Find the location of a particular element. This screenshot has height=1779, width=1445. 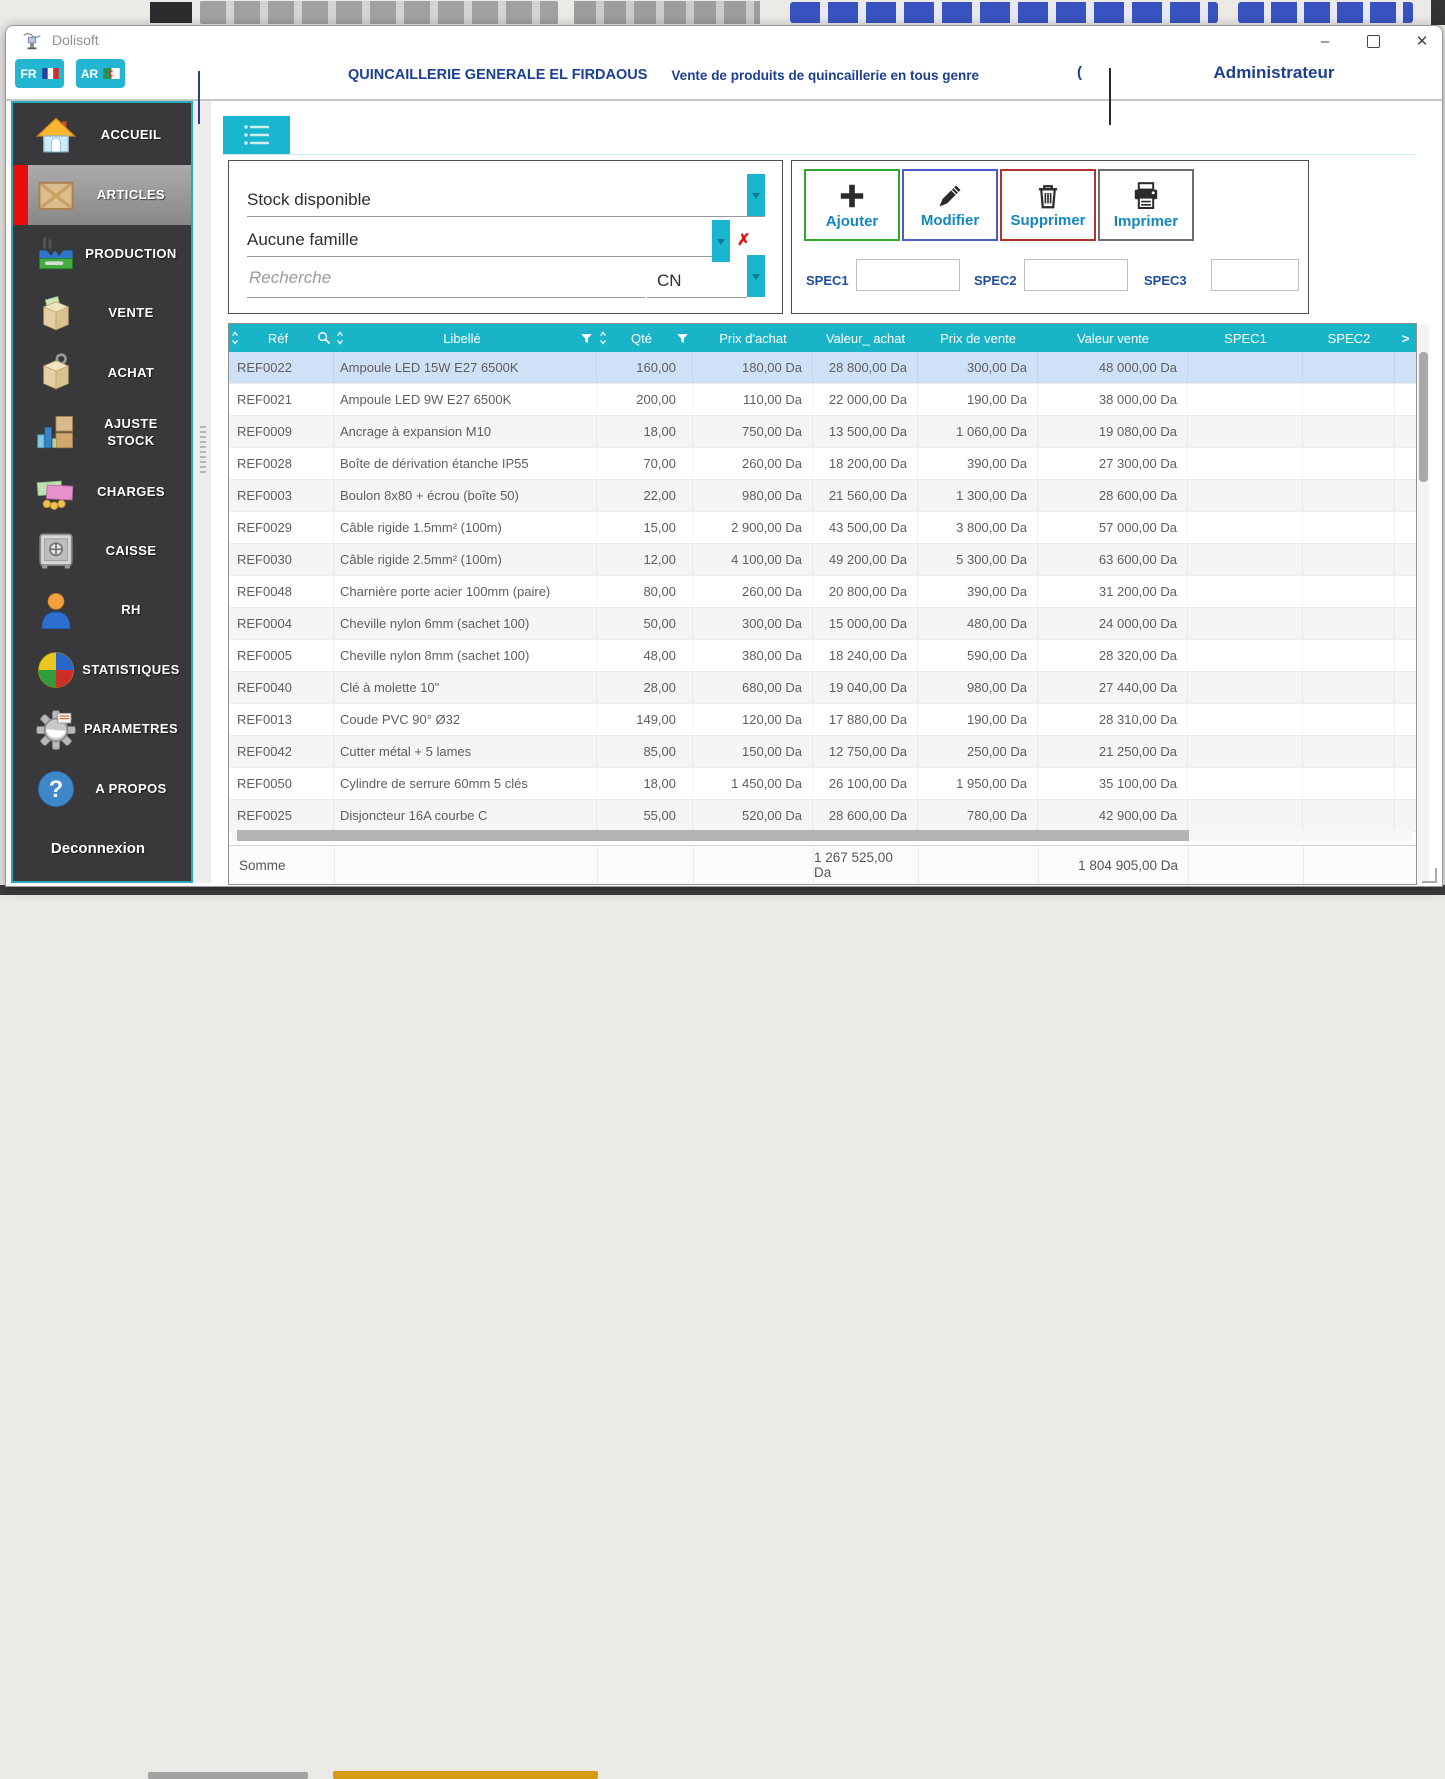

minimize-button: – is located at coordinates (1325, 41).